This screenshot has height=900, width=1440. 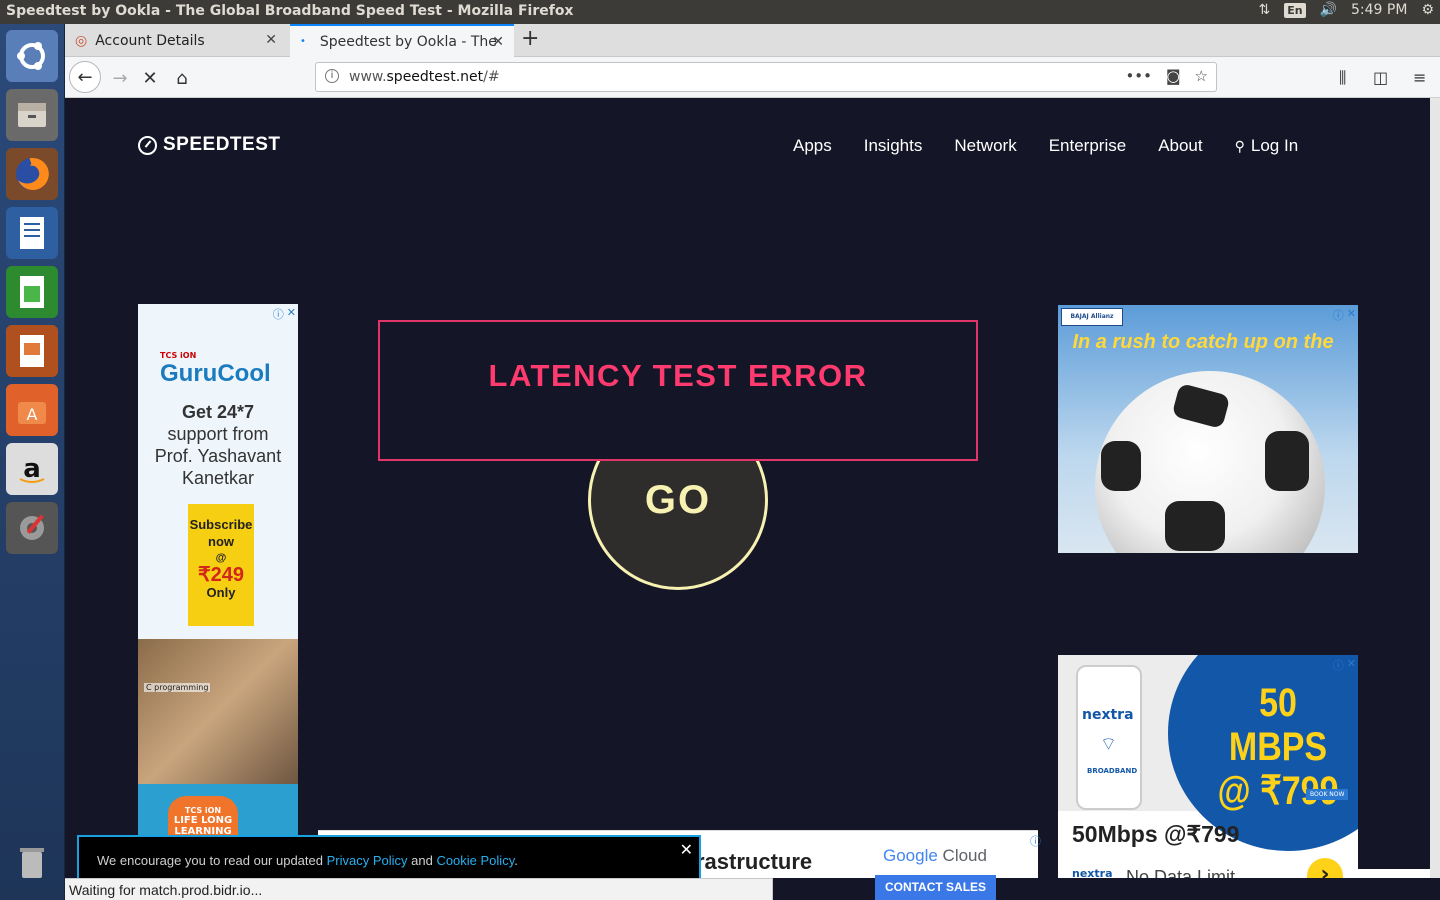 I want to click on tab-label: Account Details, so click(x=150, y=40).